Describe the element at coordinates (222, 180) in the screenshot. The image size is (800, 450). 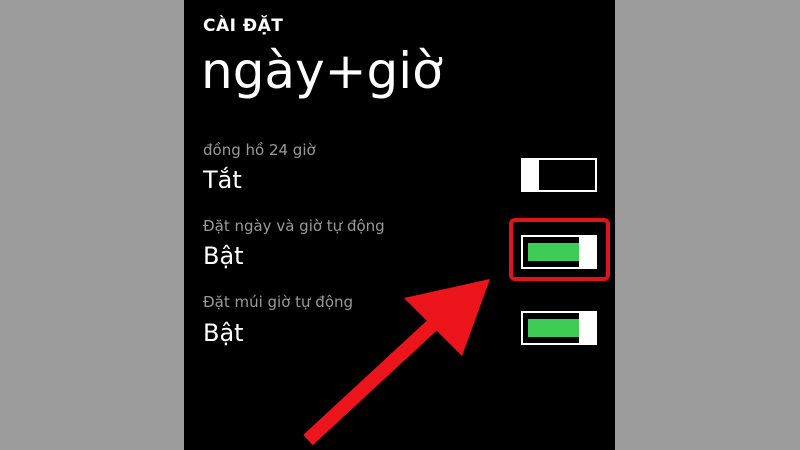
I see `setting-24h-clock-value: Tắt` at that location.